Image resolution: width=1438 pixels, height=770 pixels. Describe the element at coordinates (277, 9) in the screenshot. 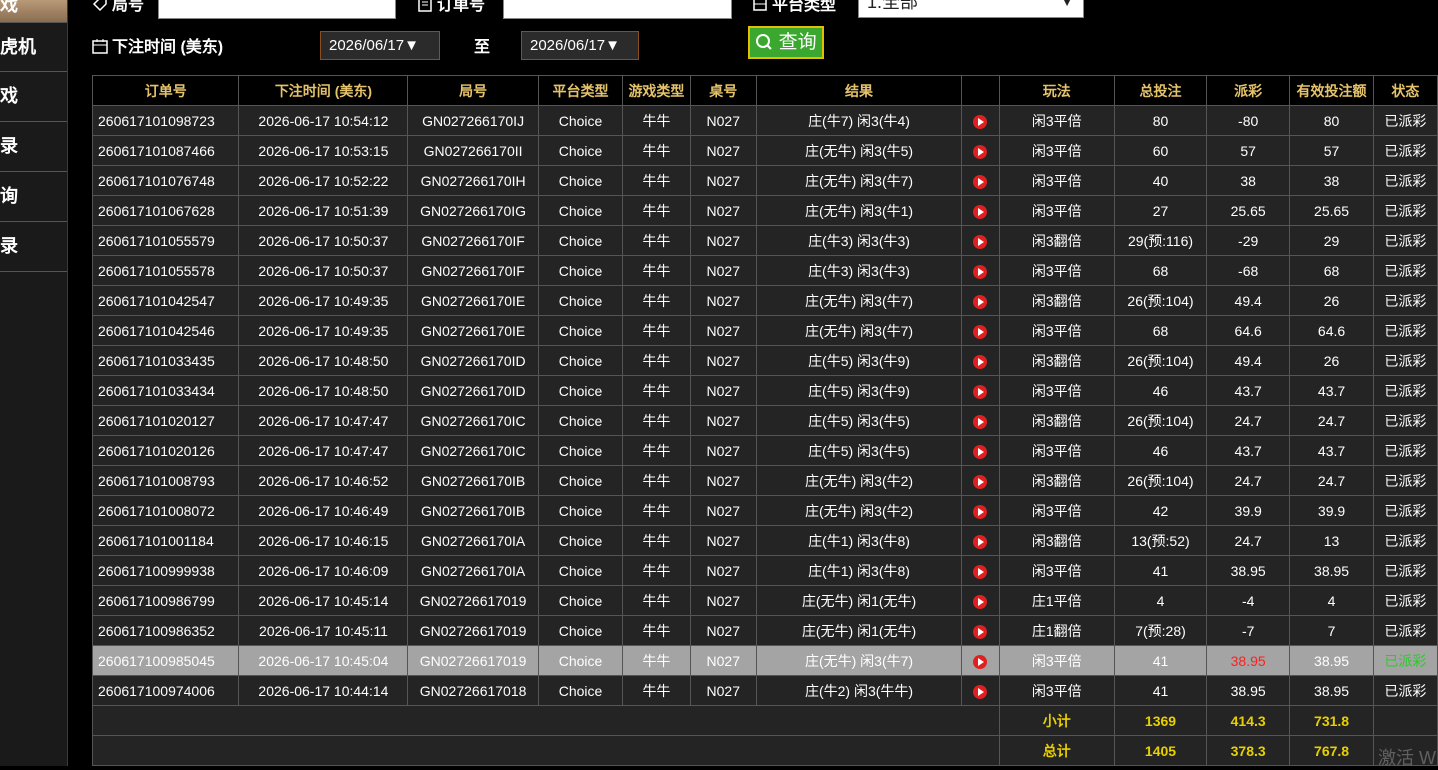

I see `round-input` at that location.